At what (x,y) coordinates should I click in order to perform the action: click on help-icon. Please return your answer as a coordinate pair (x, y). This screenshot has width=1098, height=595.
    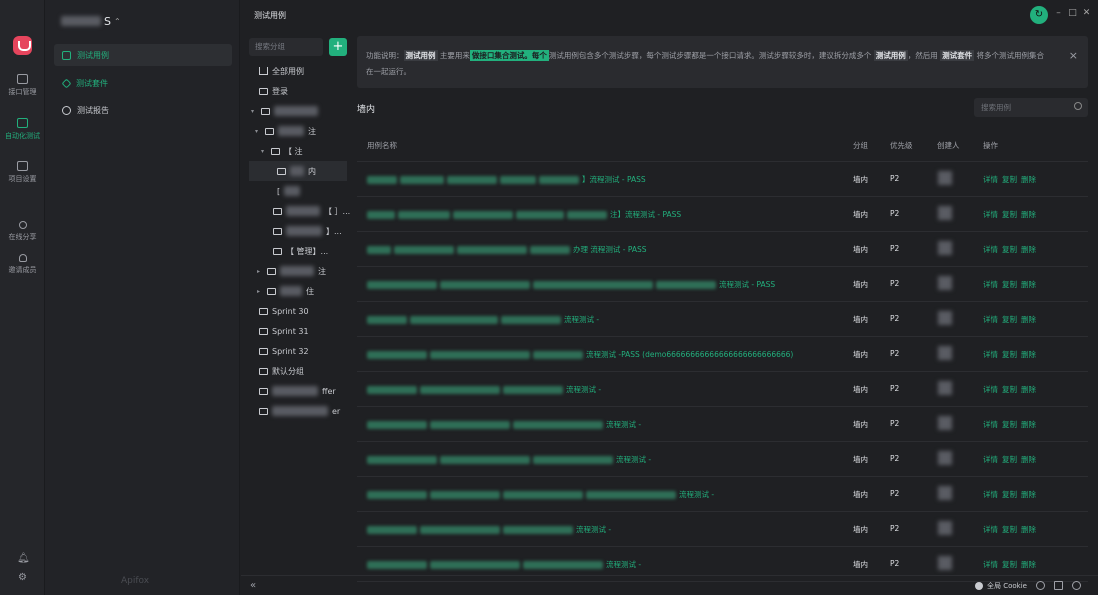
    Looking at the image, I should click on (1076, 585).